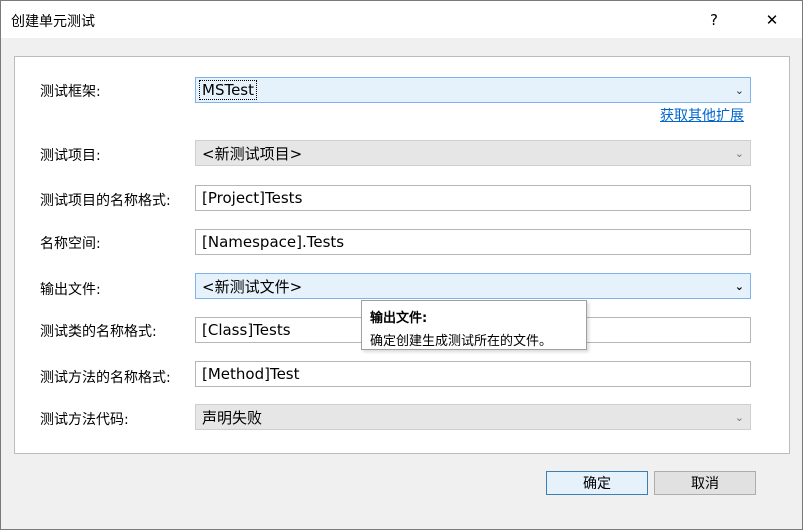  What do you see at coordinates (252, 286) in the screenshot?
I see `output-file-value: <新测试文件>` at bounding box center [252, 286].